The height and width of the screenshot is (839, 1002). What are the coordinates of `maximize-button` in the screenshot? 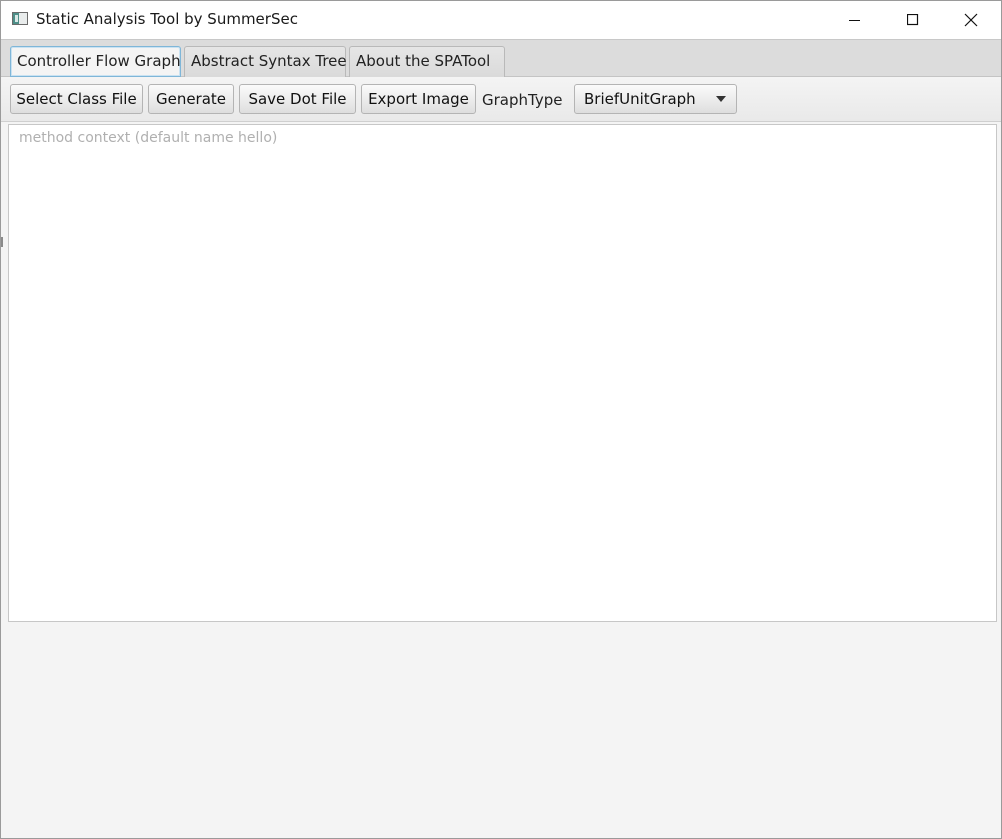 It's located at (913, 20).